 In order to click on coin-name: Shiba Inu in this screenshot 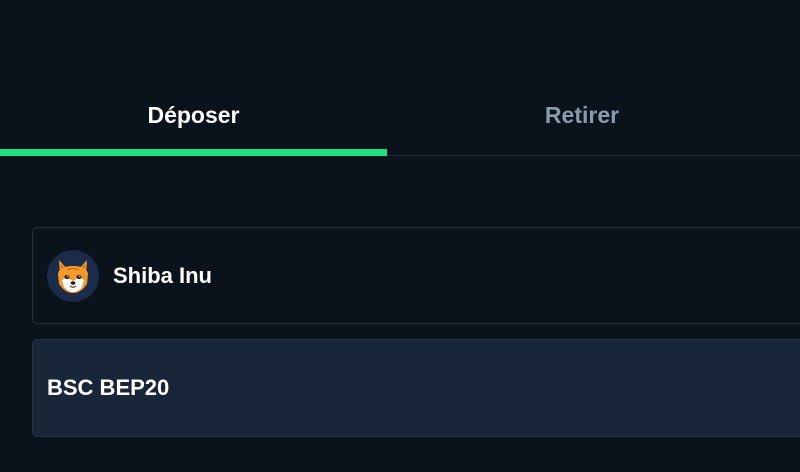, I will do `click(162, 275)`.